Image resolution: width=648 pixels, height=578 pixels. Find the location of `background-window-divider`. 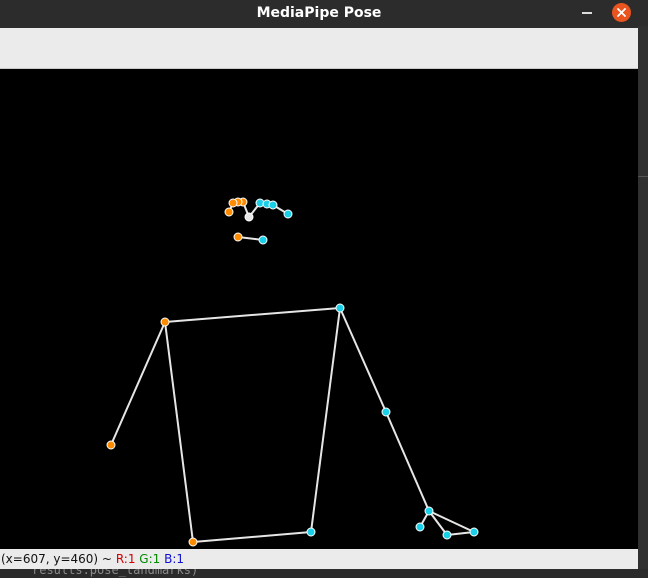

background-window-divider is located at coordinates (643, 176).